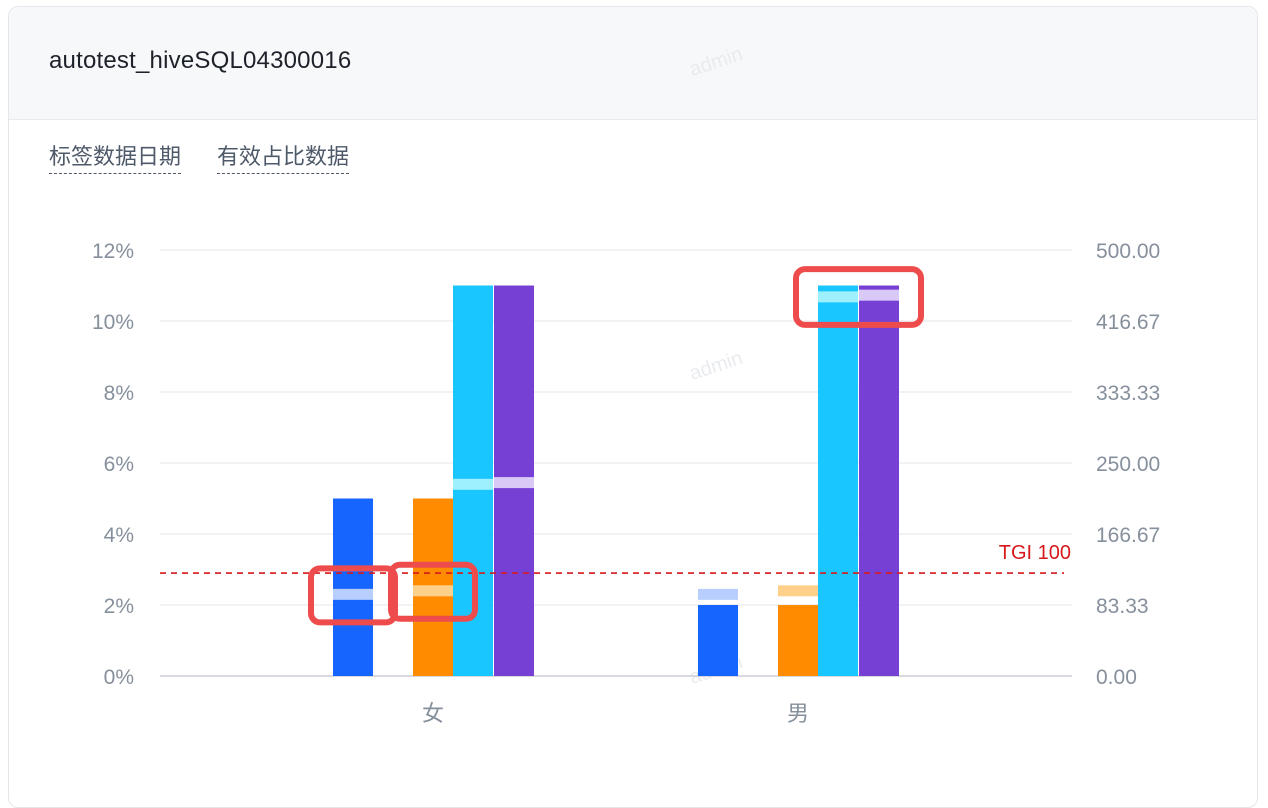 The width and height of the screenshot is (1268, 808). Describe the element at coordinates (113, 251) in the screenshot. I see `y-tick-label-left: 12%` at that location.